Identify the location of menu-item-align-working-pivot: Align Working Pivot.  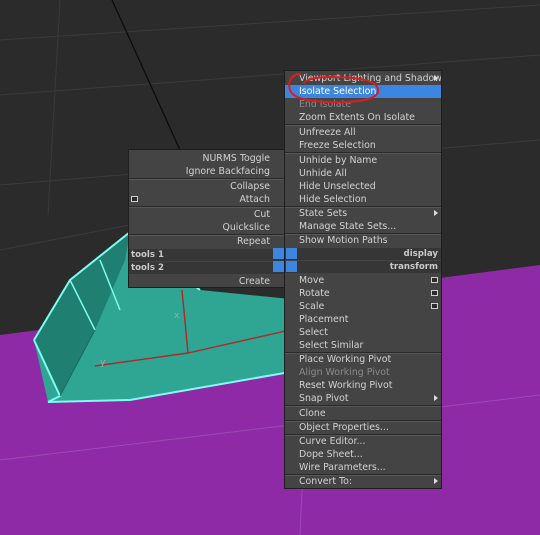
(363, 372).